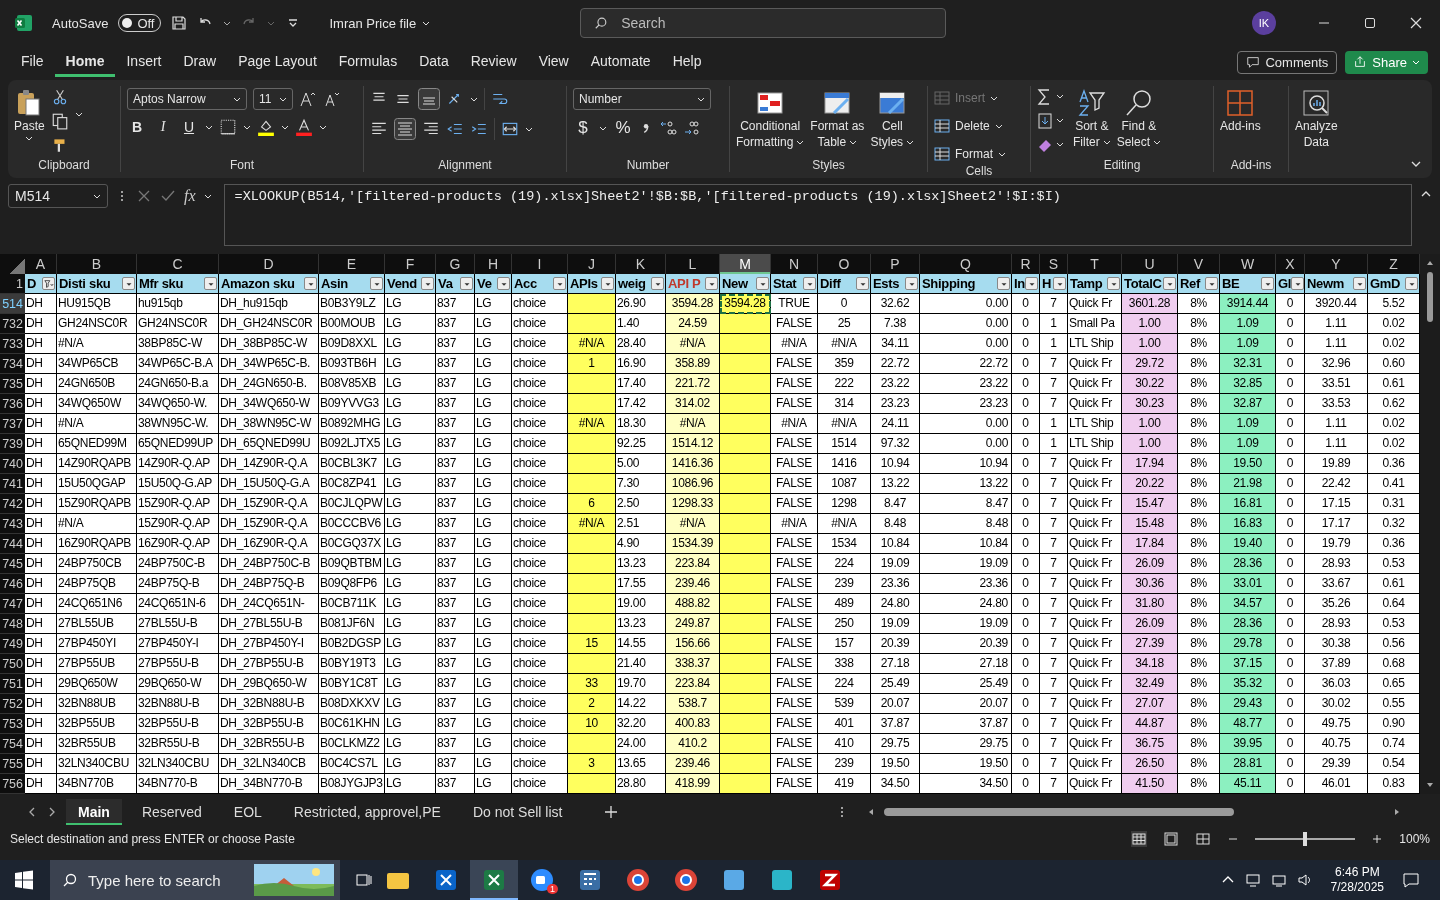  Describe the element at coordinates (228, 127) in the screenshot. I see `borders-icon` at that location.